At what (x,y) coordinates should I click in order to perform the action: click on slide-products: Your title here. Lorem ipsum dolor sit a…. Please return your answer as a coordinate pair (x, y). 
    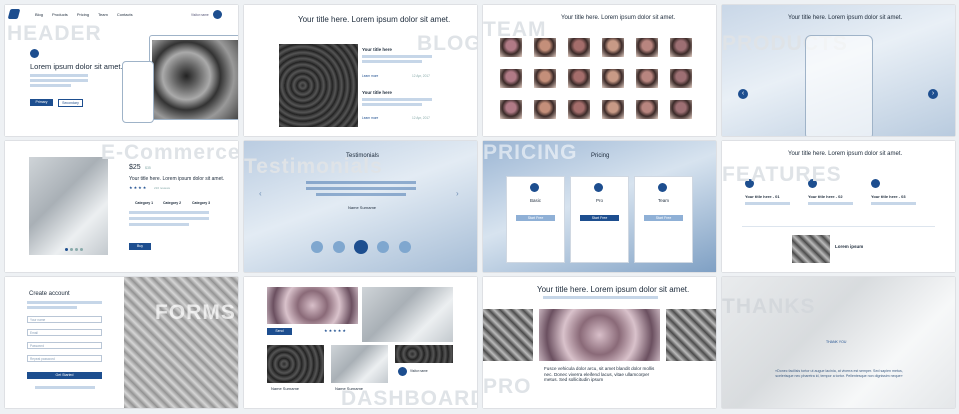
    Looking at the image, I should click on (838, 70).